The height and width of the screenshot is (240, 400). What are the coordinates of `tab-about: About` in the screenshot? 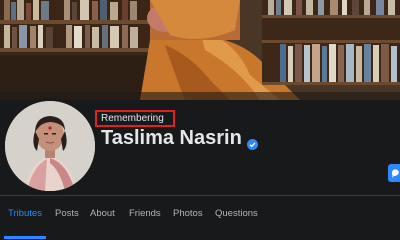 It's located at (102, 213).